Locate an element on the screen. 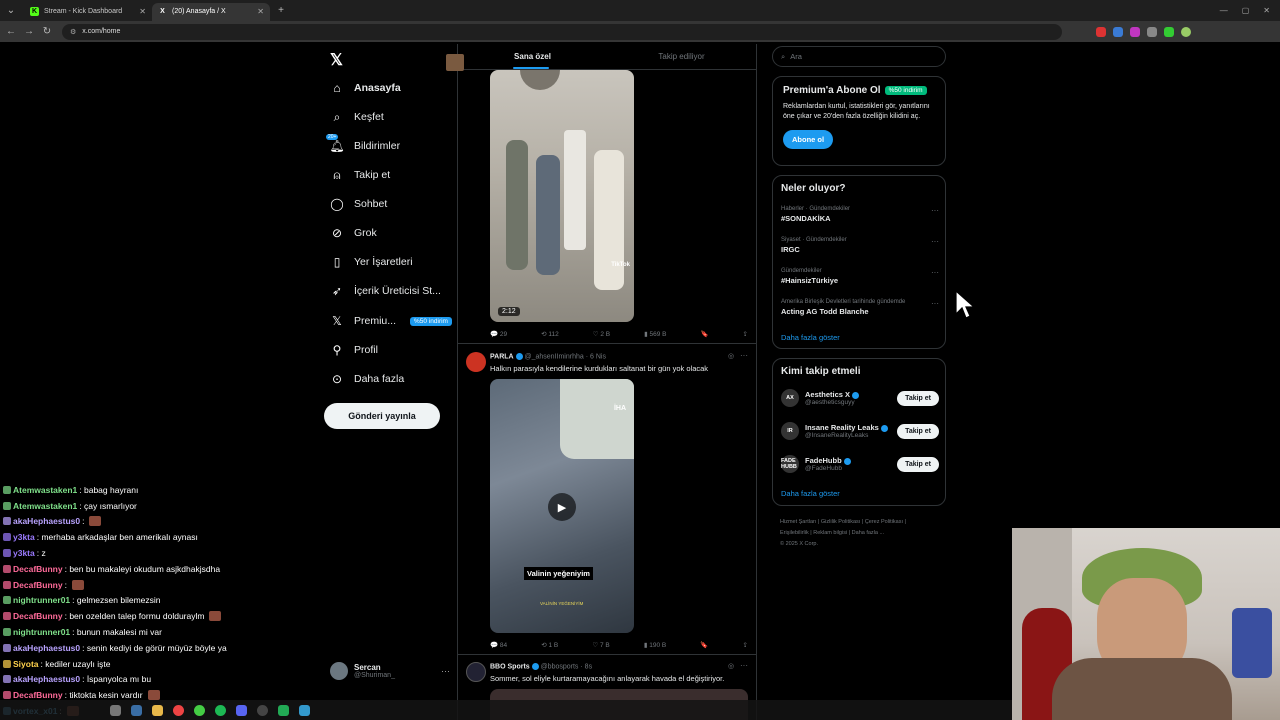 The height and width of the screenshot is (720, 1280). sidebar-item-3: 🔔︎ 20+ Bildirimler is located at coordinates (363, 143).